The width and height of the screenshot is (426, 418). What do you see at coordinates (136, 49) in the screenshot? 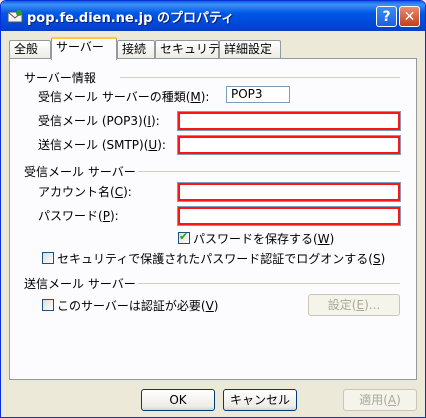
I see `tab-connection: 接続` at bounding box center [136, 49].